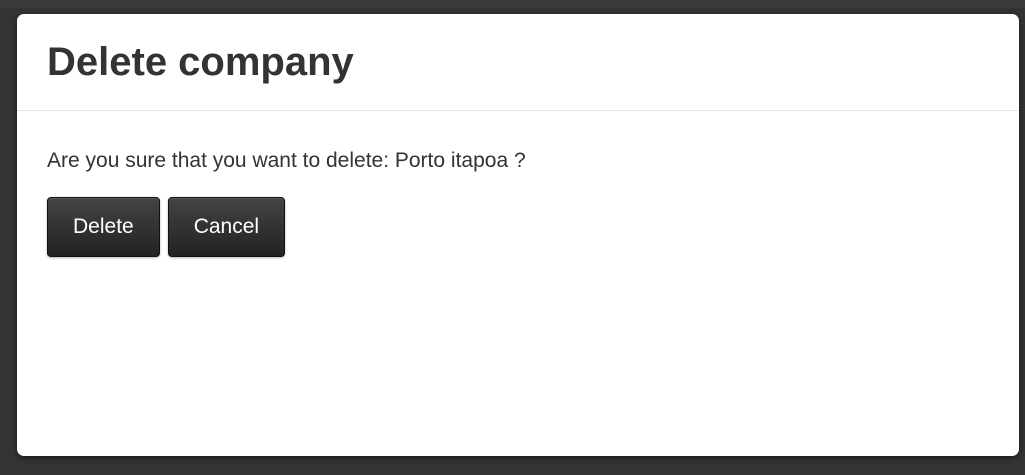 Image resolution: width=1025 pixels, height=475 pixels. What do you see at coordinates (533, 227) in the screenshot?
I see `dialog-actions: Delete Cancel` at bounding box center [533, 227].